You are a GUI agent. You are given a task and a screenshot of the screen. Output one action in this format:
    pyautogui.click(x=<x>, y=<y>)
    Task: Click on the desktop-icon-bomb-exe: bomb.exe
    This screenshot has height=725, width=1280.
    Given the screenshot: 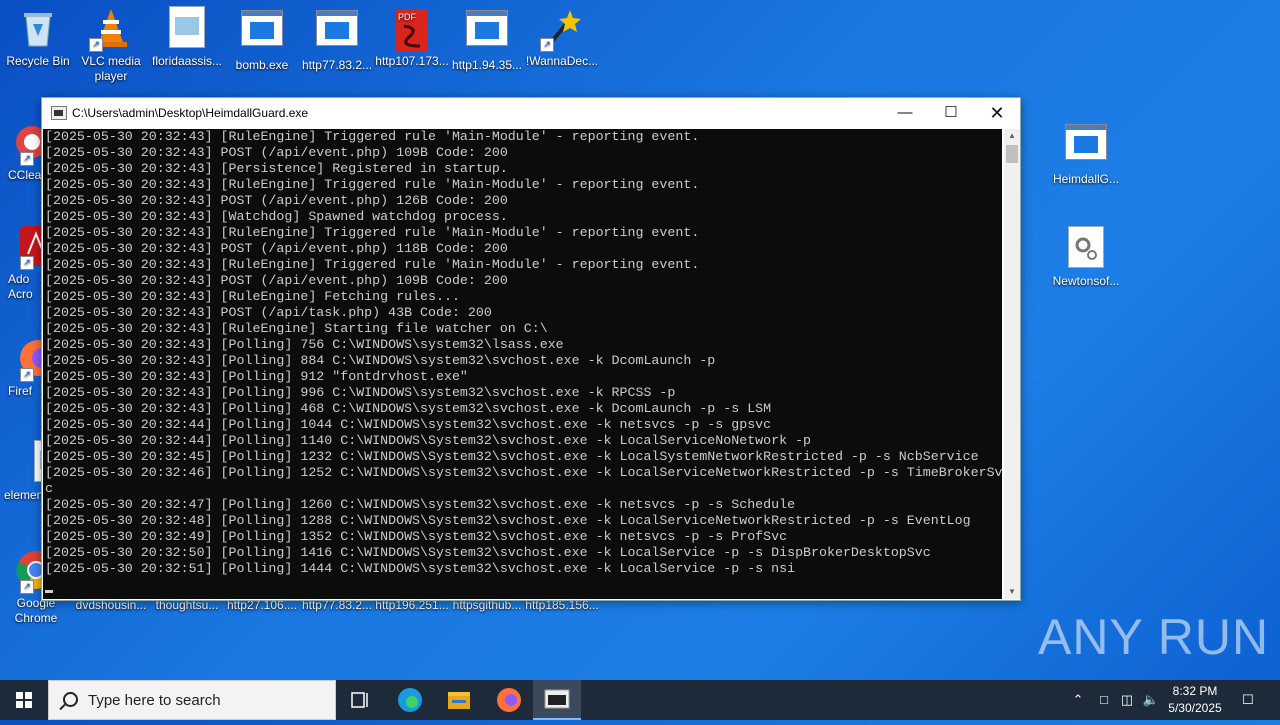 What is the action you would take?
    pyautogui.click(x=262, y=39)
    